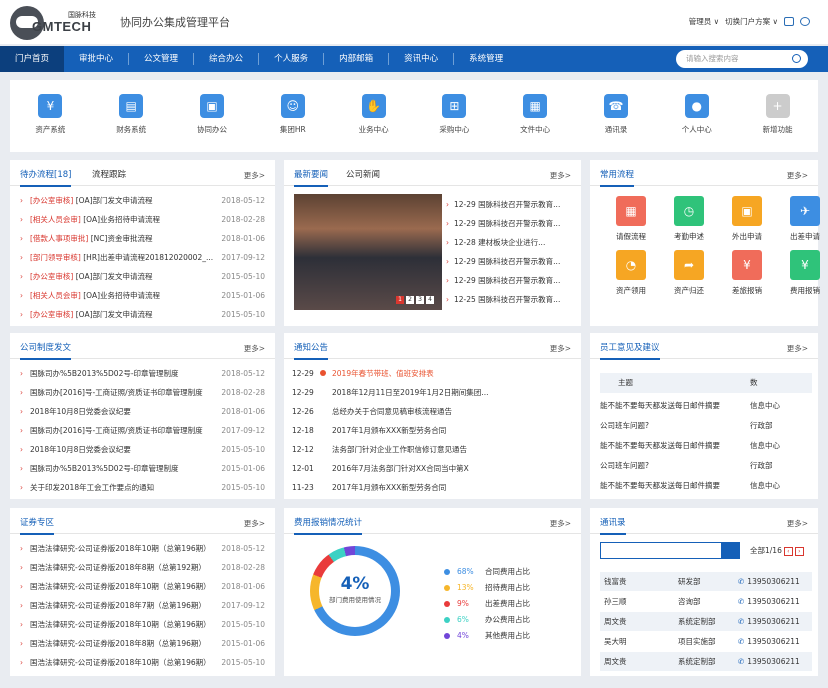 The height and width of the screenshot is (688, 828). Describe the element at coordinates (631, 273) in the screenshot. I see `process-item: ◔ 资产领用` at that location.